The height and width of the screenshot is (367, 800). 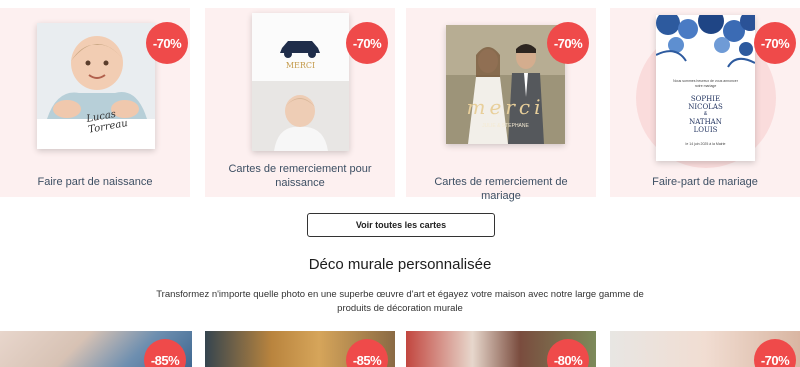 I want to click on invitation-name-4: LOUIS, so click(x=705, y=130).